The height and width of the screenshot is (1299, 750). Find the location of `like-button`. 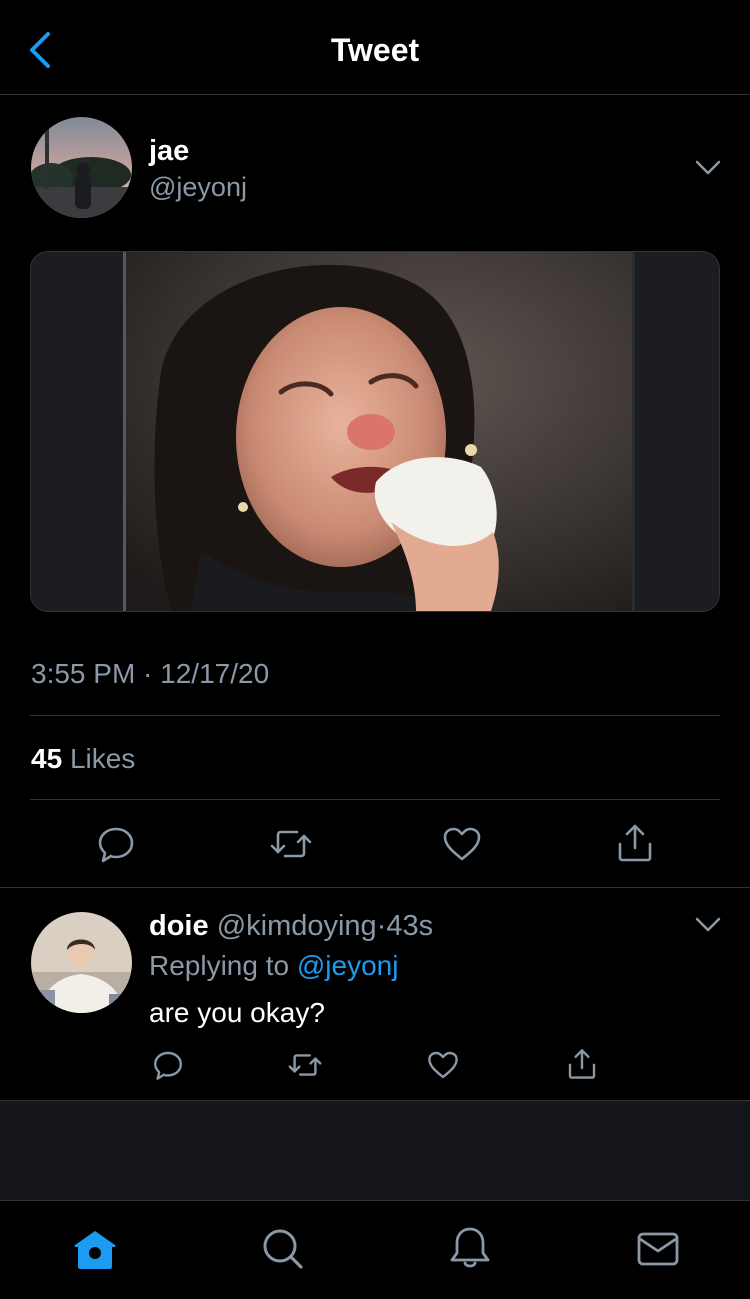

like-button is located at coordinates (462, 844).